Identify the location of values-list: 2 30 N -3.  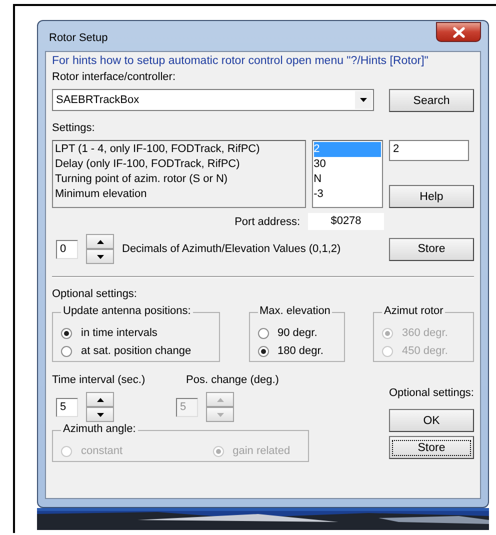
(347, 174).